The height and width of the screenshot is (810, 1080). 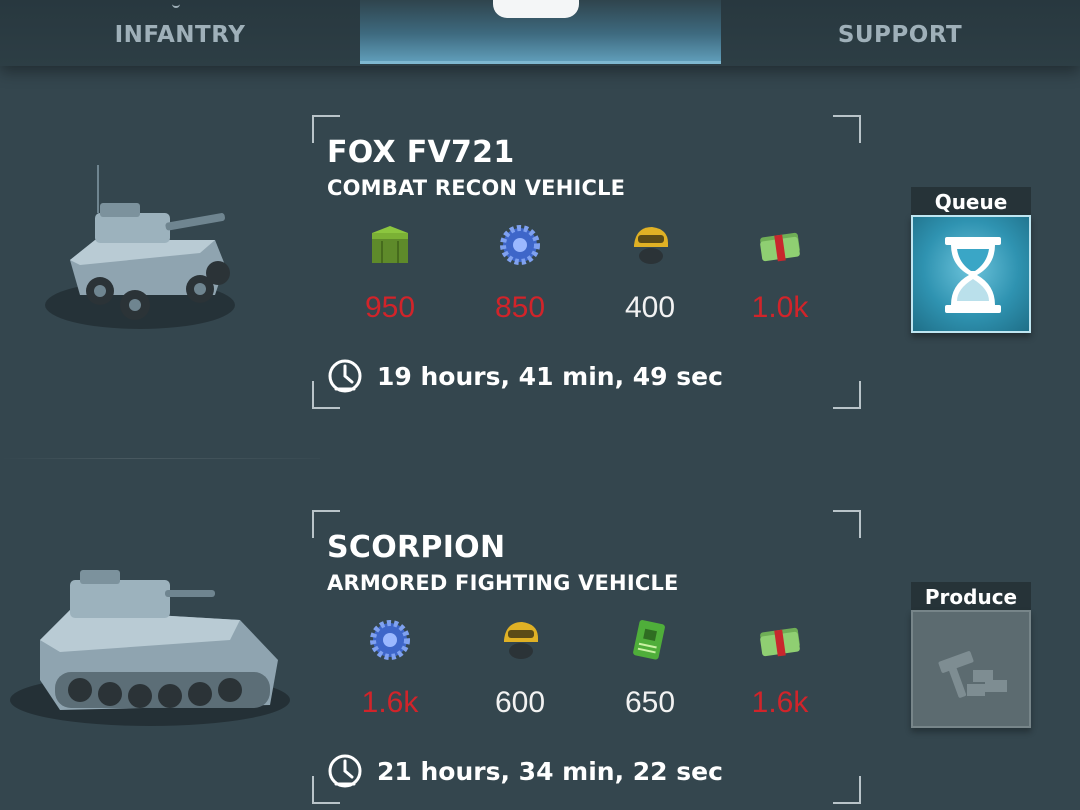 I want to click on vehicle-tab-icon, so click(x=536, y=9).